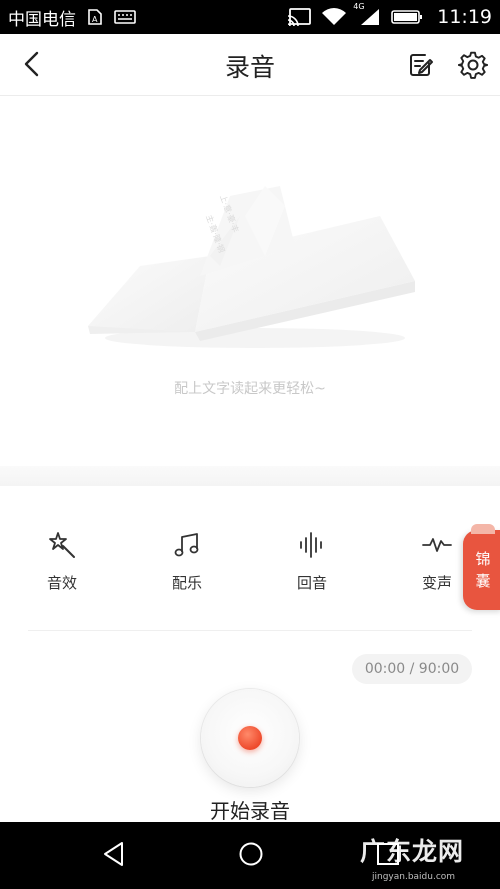 This screenshot has width=500, height=889. What do you see at coordinates (187, 561) in the screenshot?
I see `background-music-button: 配乐` at bounding box center [187, 561].